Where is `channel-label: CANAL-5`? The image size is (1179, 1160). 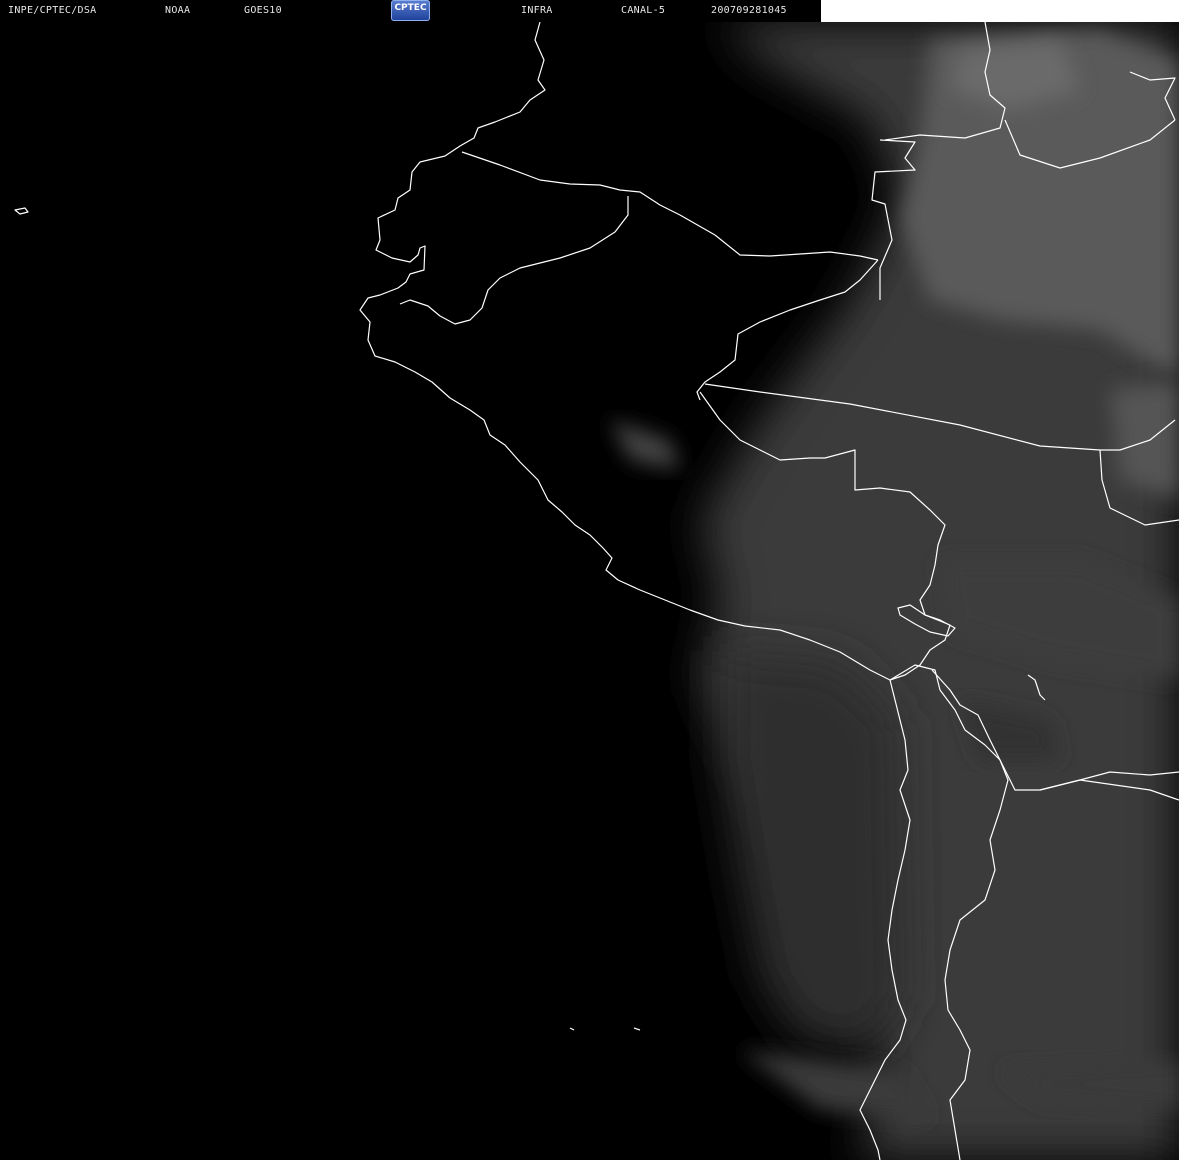
channel-label: CANAL-5 is located at coordinates (643, 10).